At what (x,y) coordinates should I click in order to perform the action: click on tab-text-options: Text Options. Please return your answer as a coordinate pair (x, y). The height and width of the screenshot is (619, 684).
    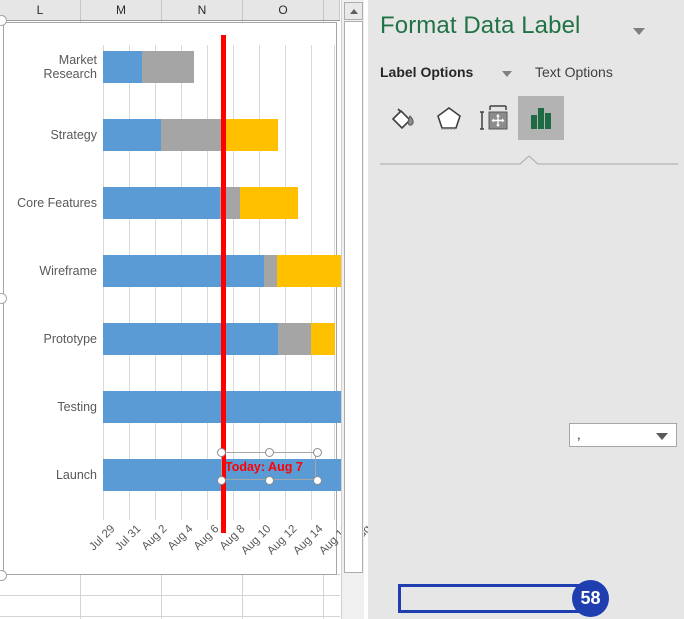
    Looking at the image, I should click on (574, 72).